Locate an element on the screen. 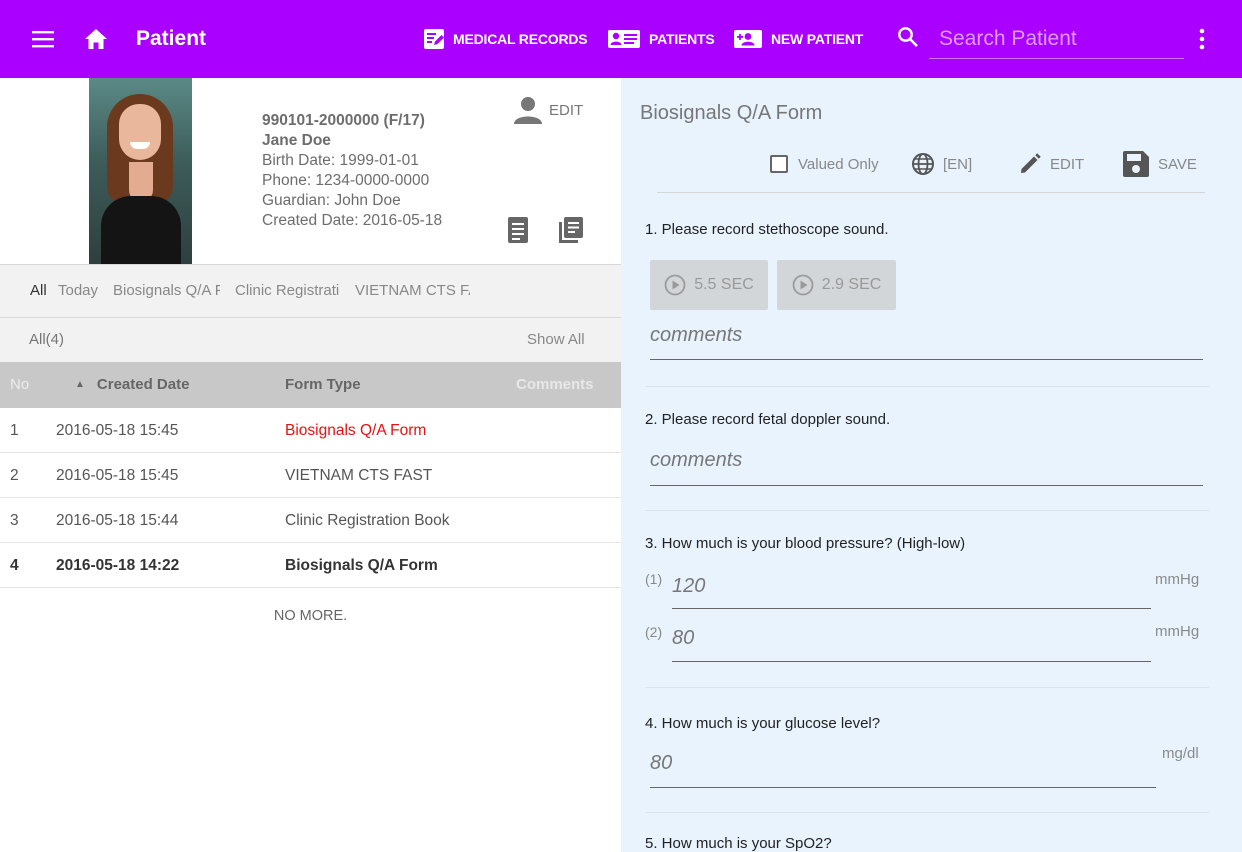  row-created-date: 2016-05-18 15:44 is located at coordinates (117, 520).